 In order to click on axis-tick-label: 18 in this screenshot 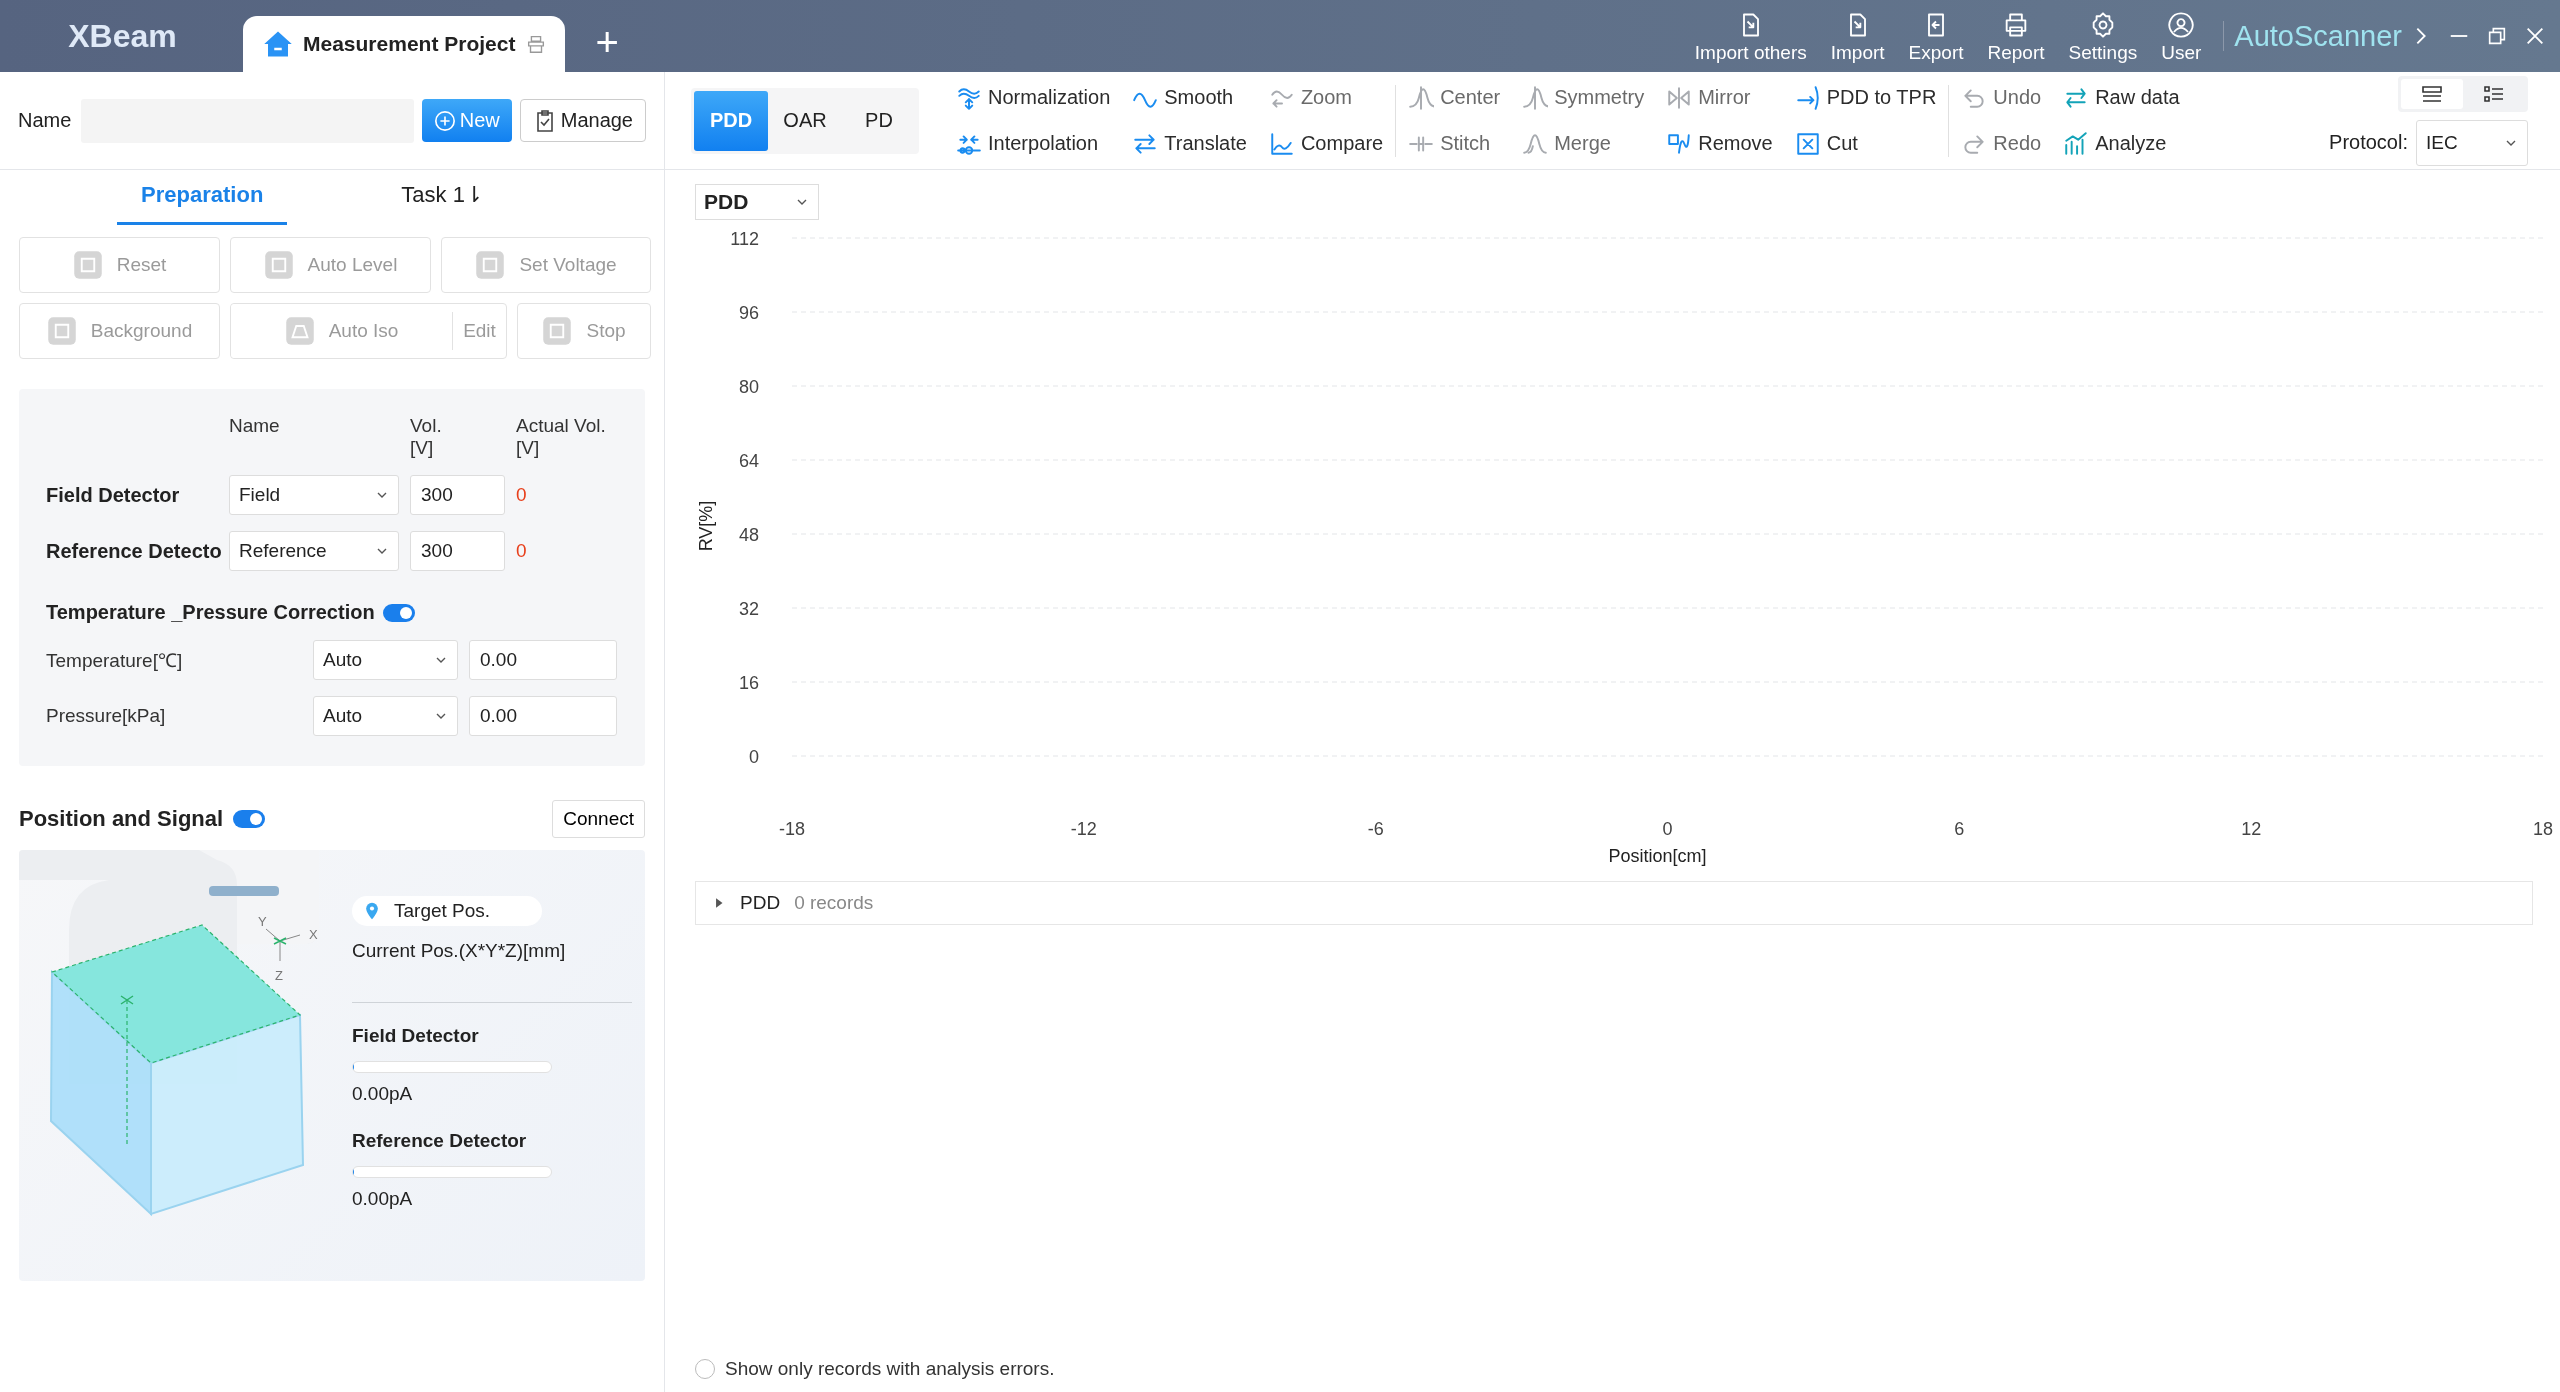, I will do `click(2543, 829)`.